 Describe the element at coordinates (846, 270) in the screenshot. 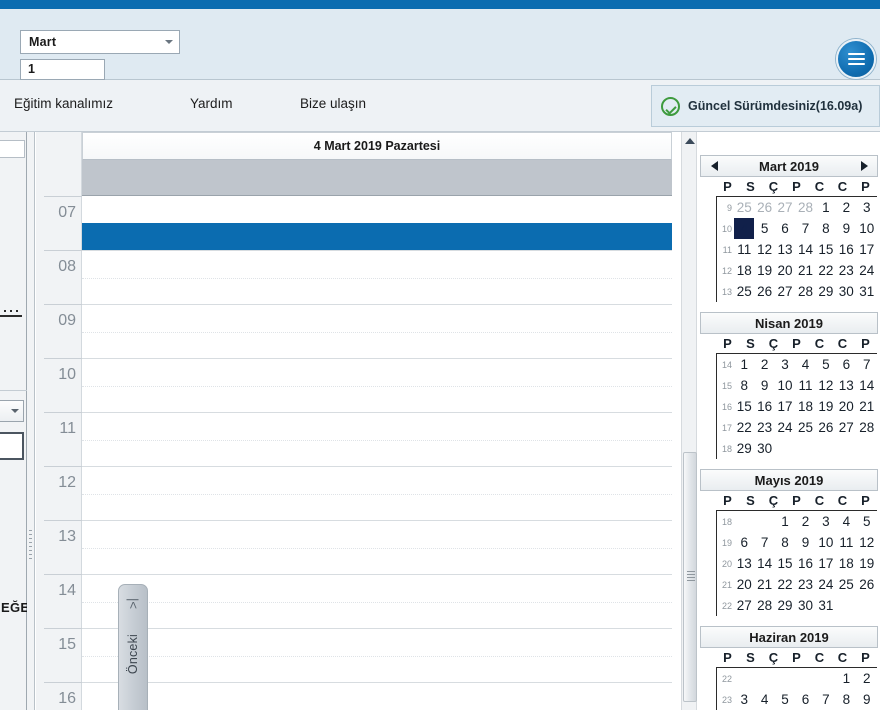

I see `calendar-day-cell: 23` at that location.